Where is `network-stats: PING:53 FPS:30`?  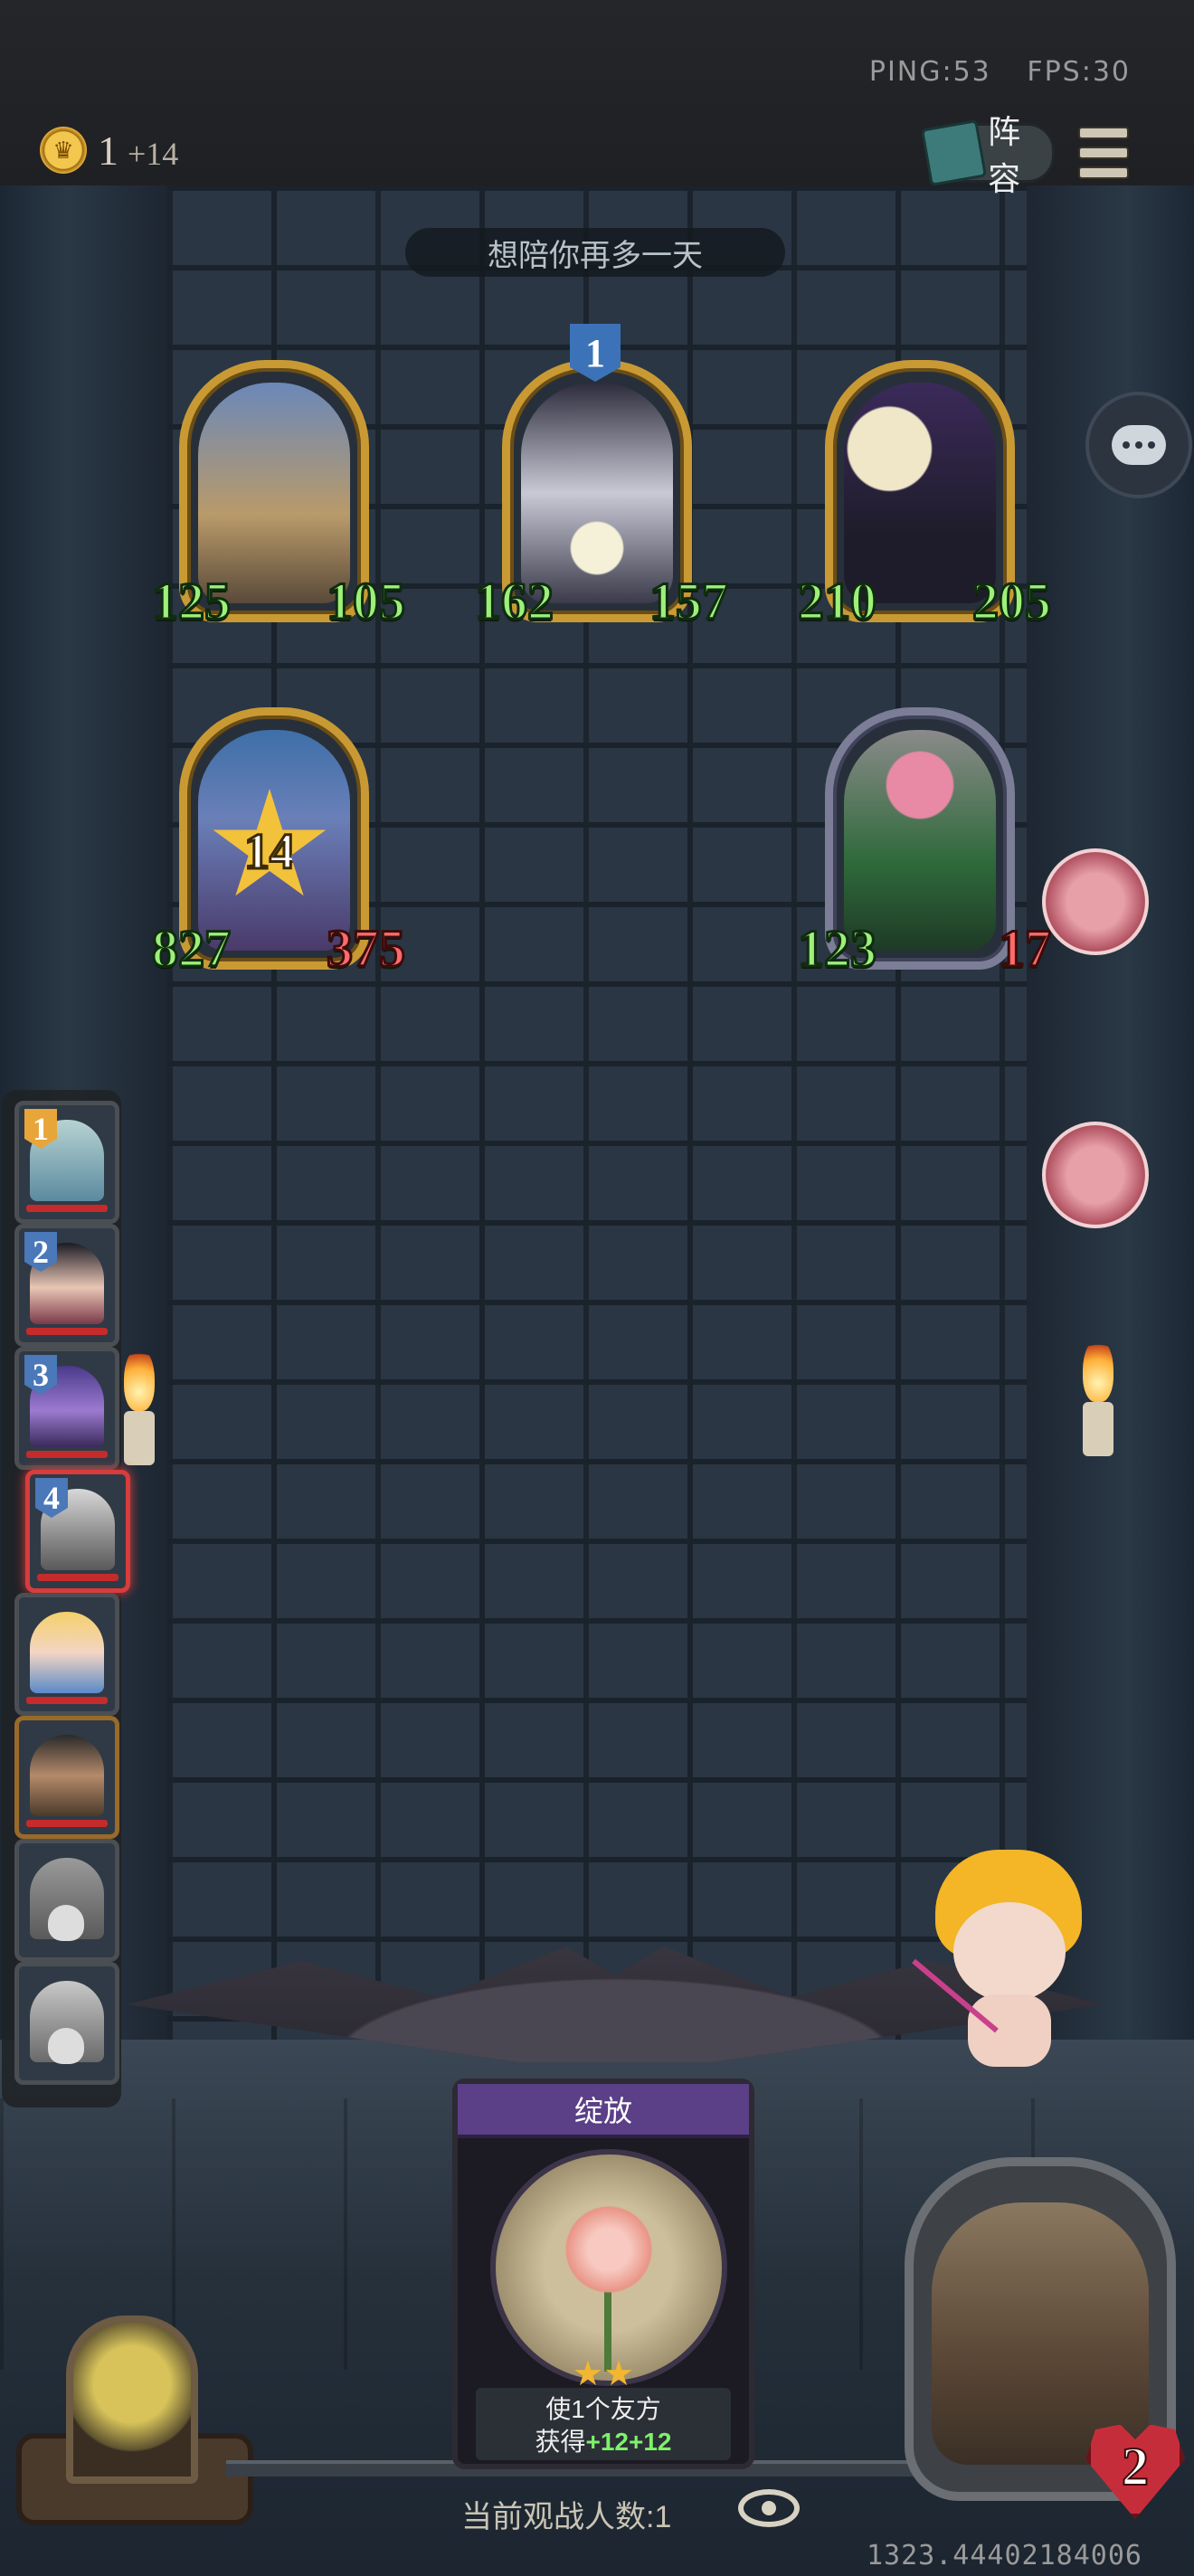 network-stats: PING:53 FPS:30 is located at coordinates (987, 72).